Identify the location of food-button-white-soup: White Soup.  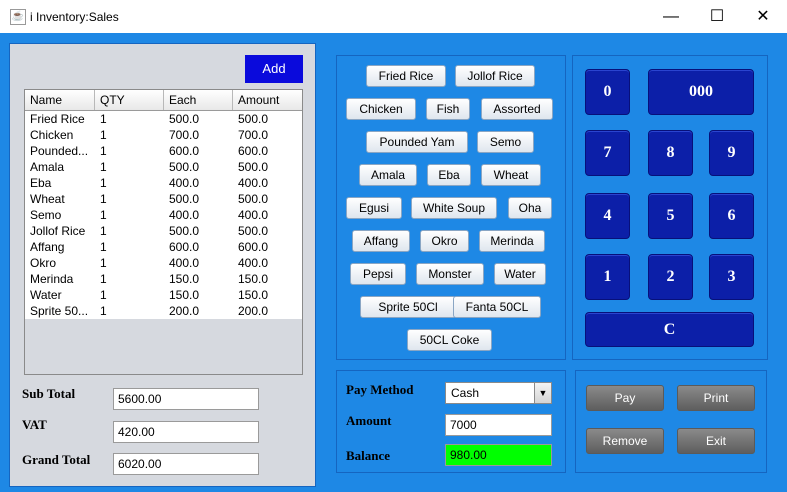
(454, 208).